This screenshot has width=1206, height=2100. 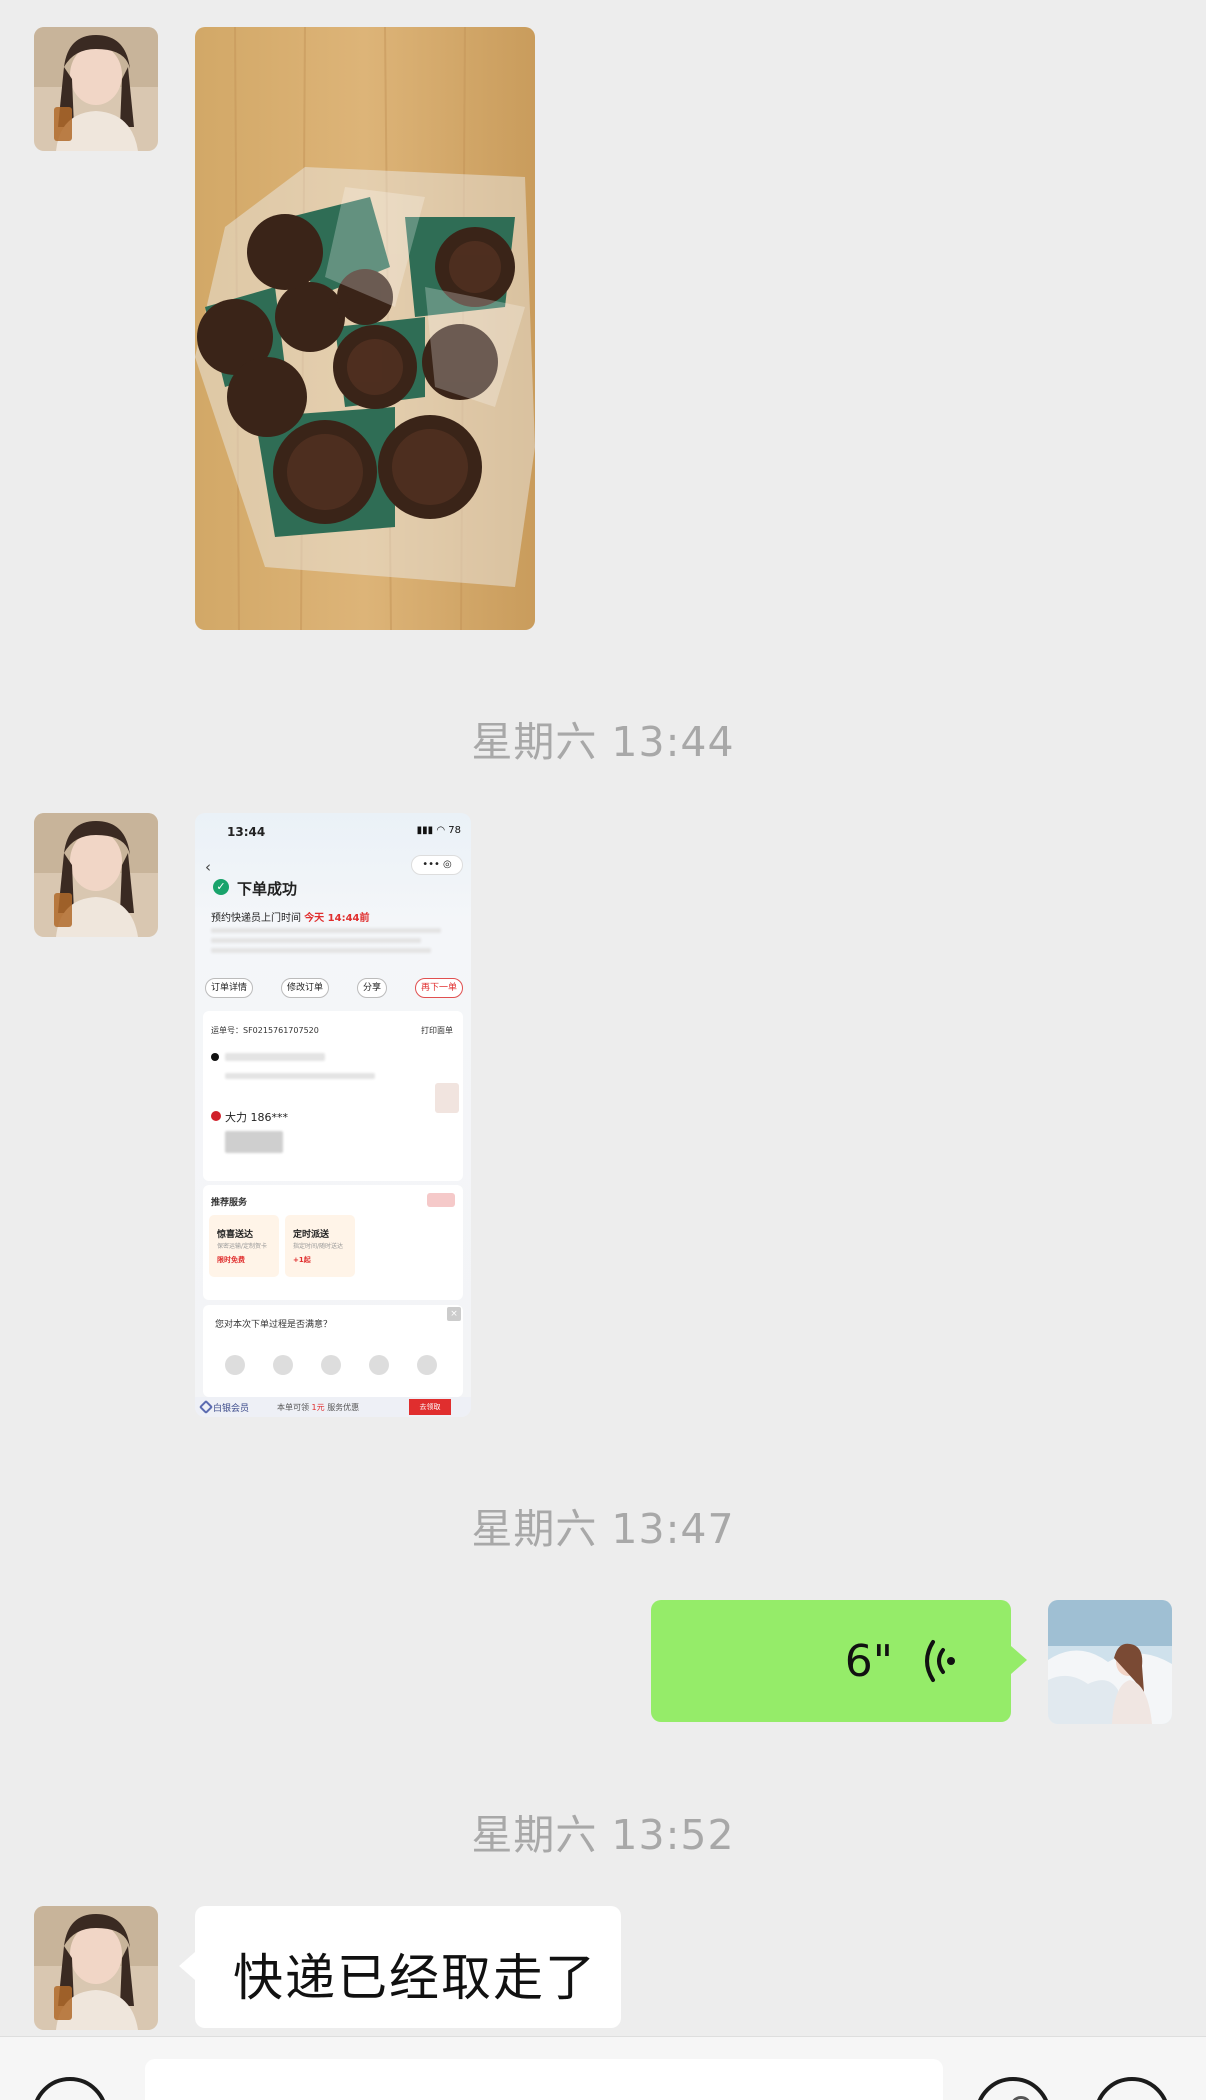 What do you see at coordinates (206, 1407) in the screenshot?
I see `diamond-icon` at bounding box center [206, 1407].